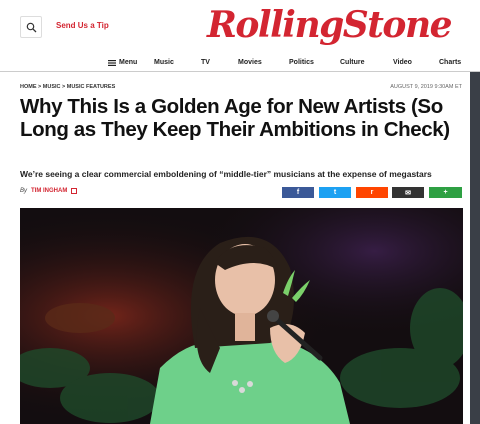 The image size is (480, 424). What do you see at coordinates (74, 191) in the screenshot?
I see `author-profile-icon` at bounding box center [74, 191].